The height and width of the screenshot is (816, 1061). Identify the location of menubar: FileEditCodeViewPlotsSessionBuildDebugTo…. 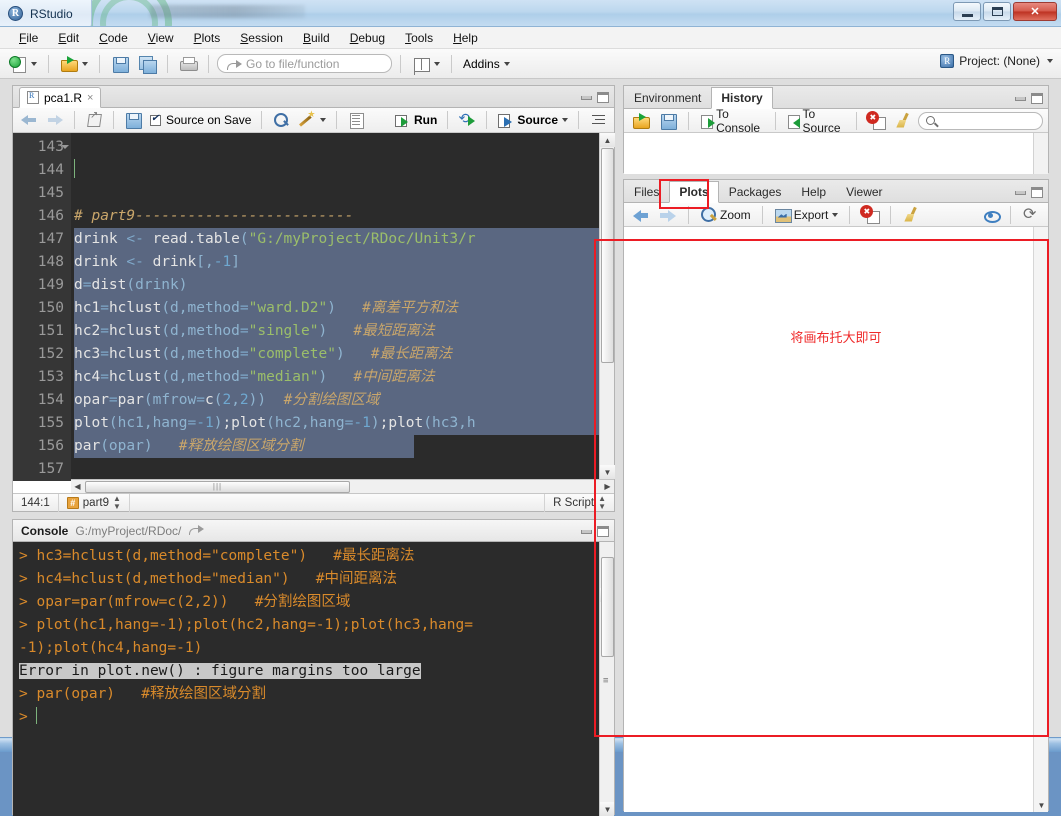
(530, 38).